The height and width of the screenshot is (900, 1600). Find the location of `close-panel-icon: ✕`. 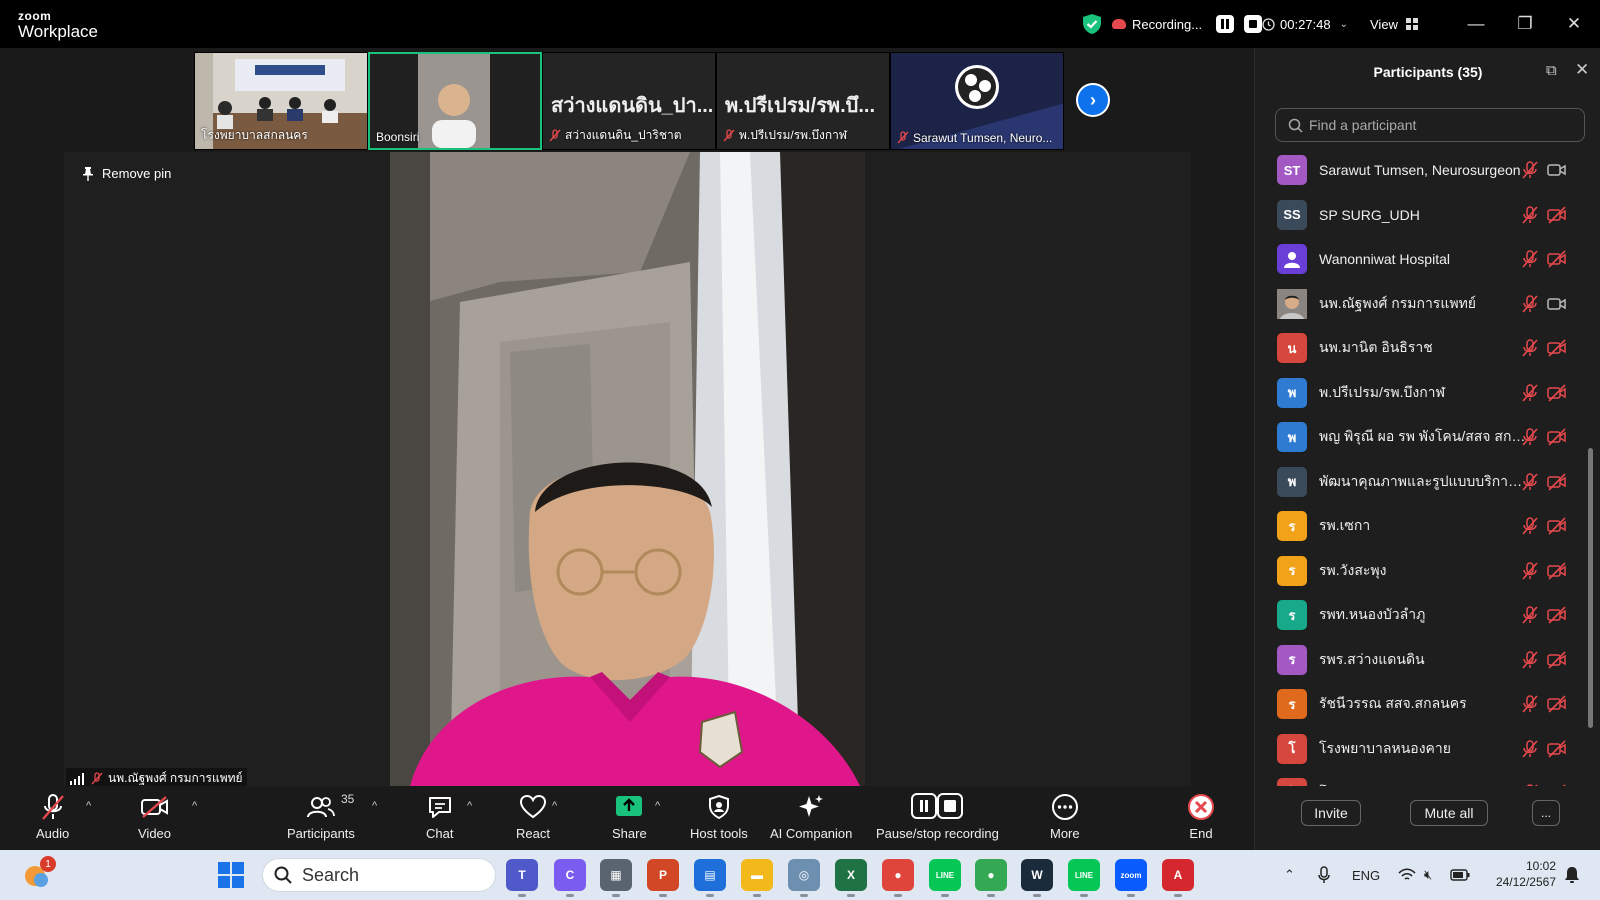

close-panel-icon: ✕ is located at coordinates (1582, 70).